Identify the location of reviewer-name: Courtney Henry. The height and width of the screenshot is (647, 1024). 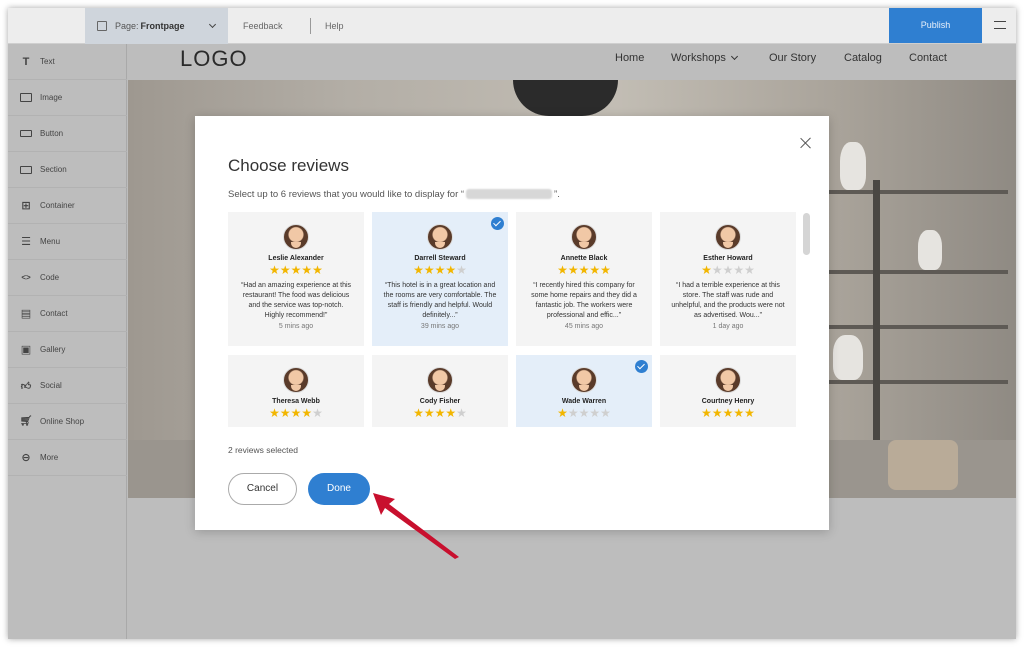
(728, 401).